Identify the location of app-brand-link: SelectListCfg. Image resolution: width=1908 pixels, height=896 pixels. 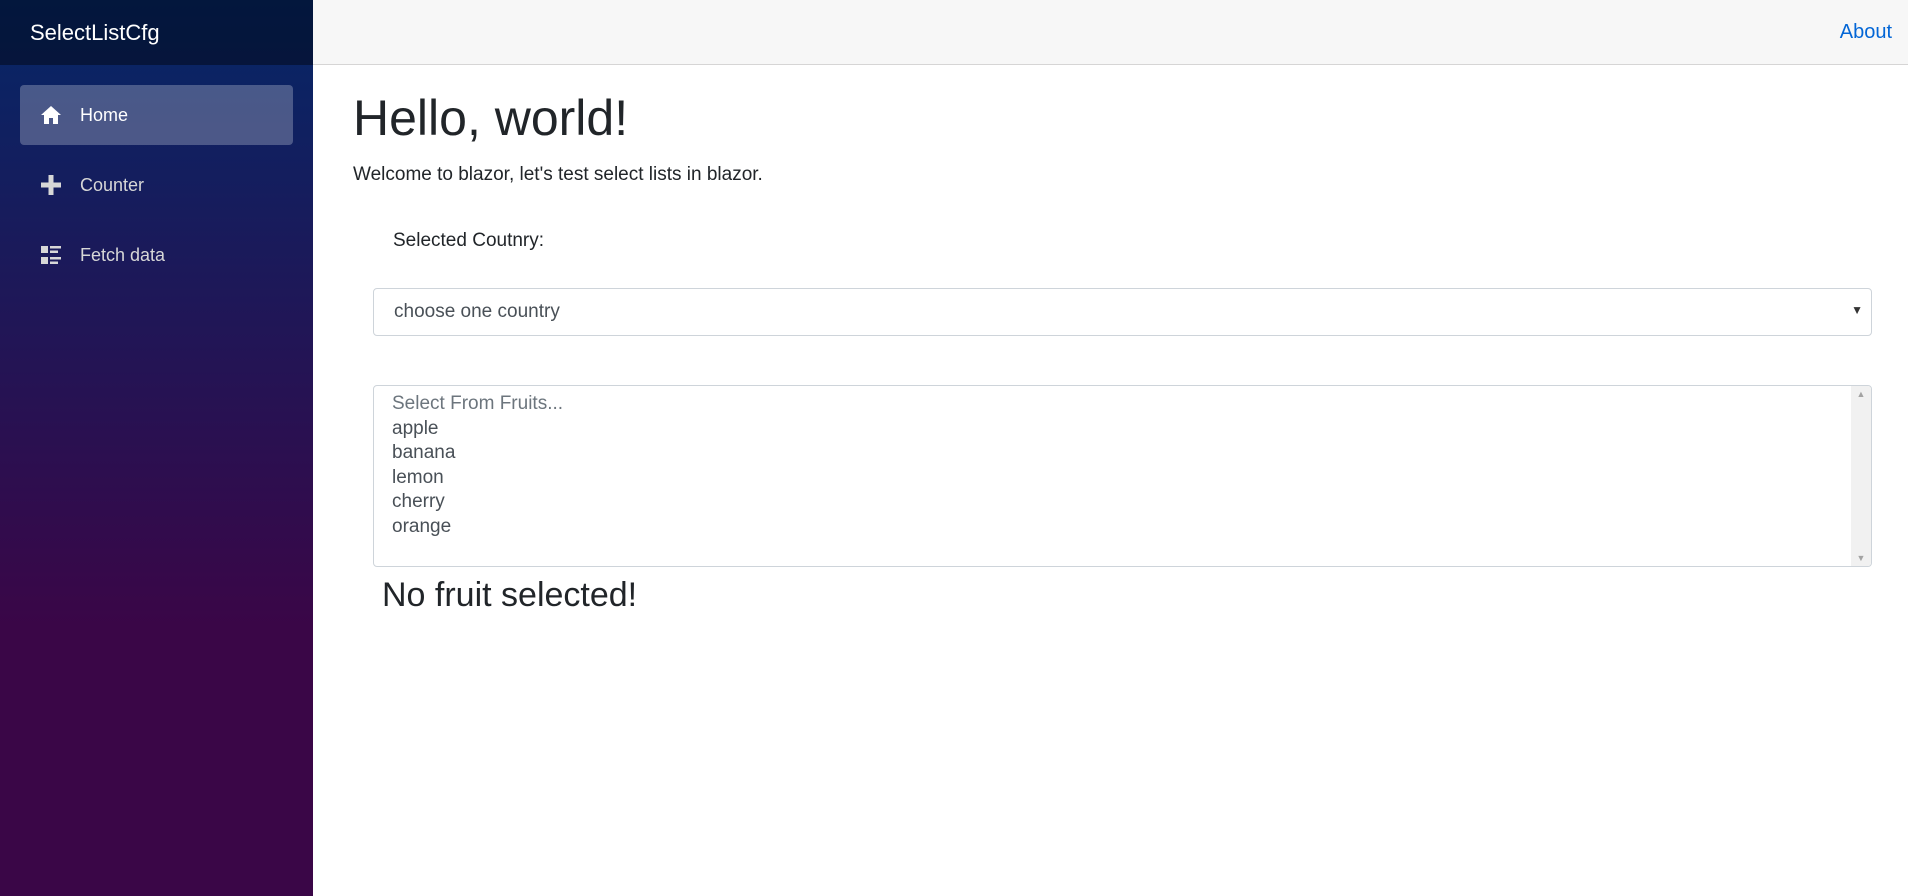
(95, 33).